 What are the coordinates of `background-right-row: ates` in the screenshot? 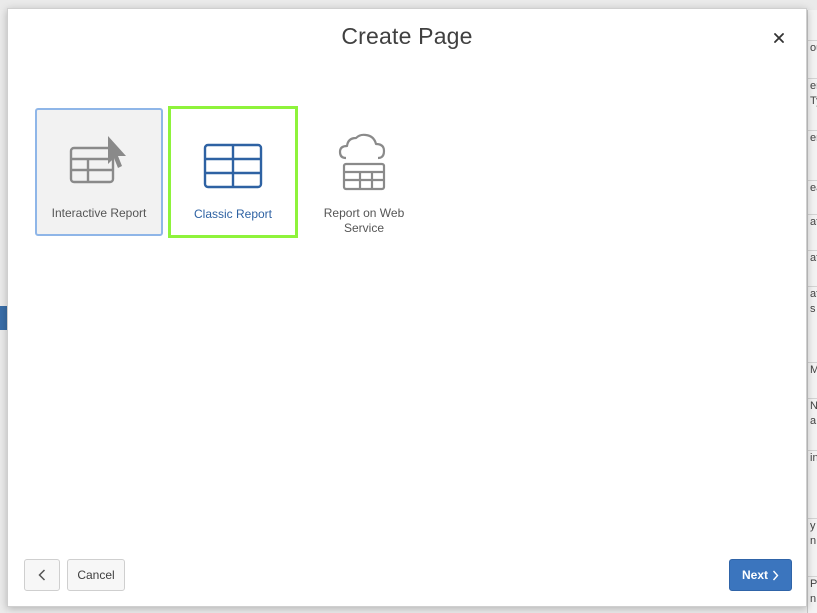 It's located at (812, 311).